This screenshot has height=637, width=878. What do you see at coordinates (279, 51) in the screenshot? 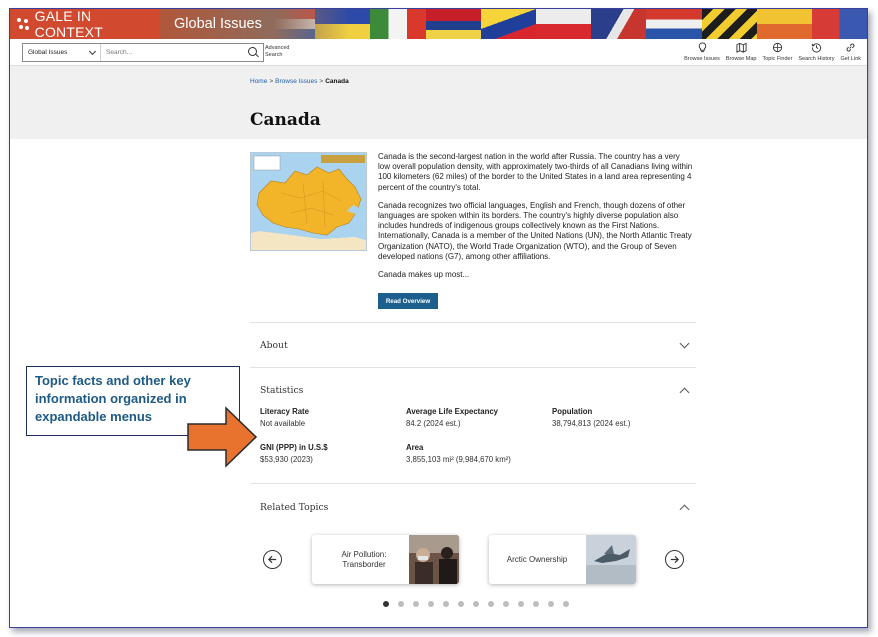
I see `advanced-search-link: Advanced Search` at bounding box center [279, 51].